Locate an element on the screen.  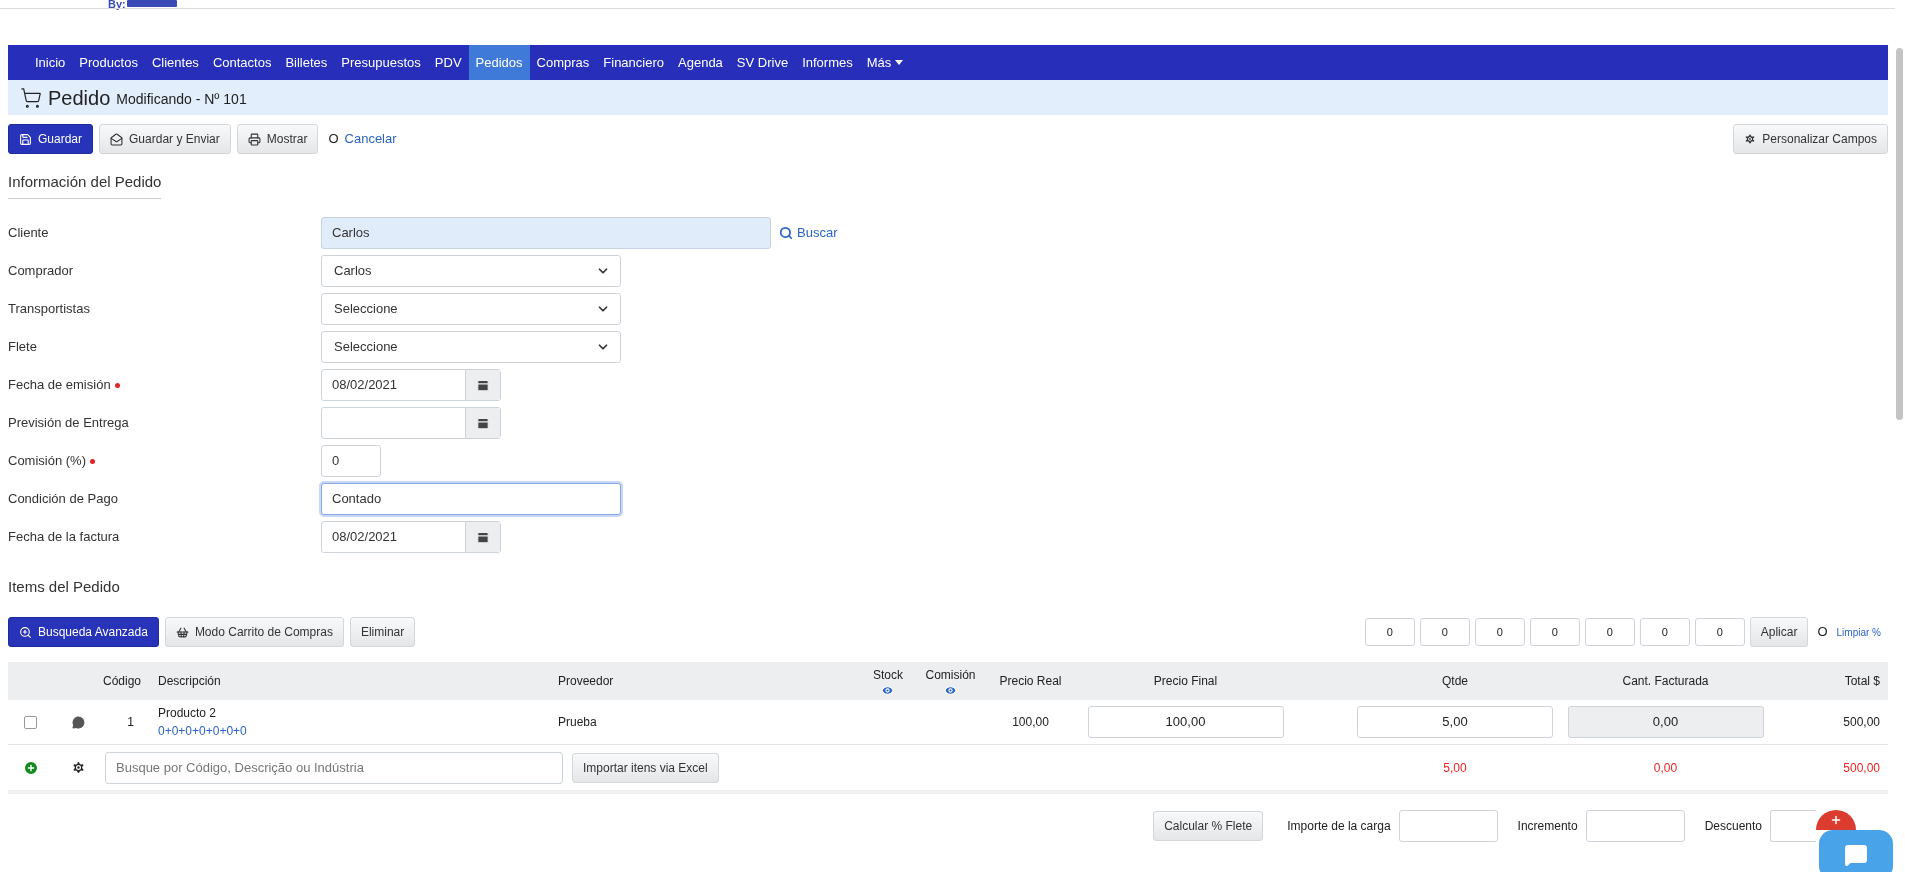
table-cell-text: 500,00 is located at coordinates (1861, 722).